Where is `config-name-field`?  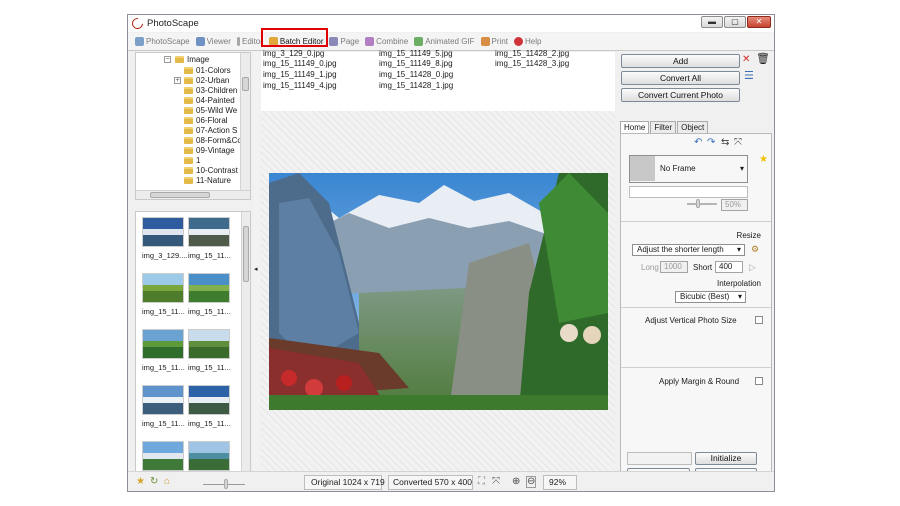 config-name-field is located at coordinates (659, 458).